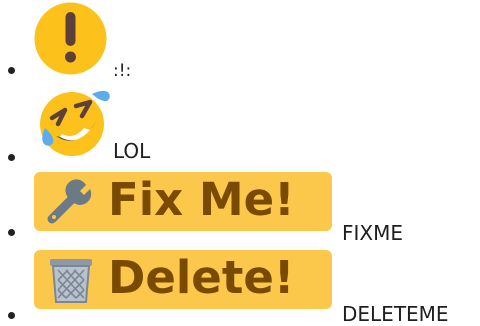 The height and width of the screenshot is (326, 480). I want to click on badge-text: Delete!, so click(201, 277).